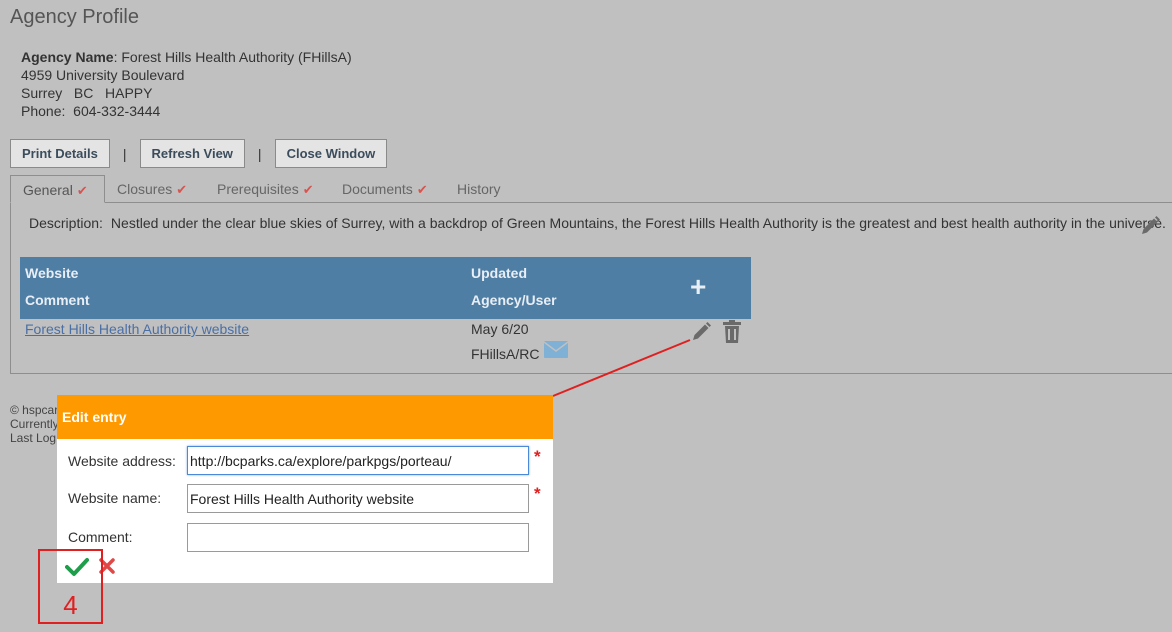  Describe the element at coordinates (305, 417) in the screenshot. I see `dialog-title: Edit entry` at that location.